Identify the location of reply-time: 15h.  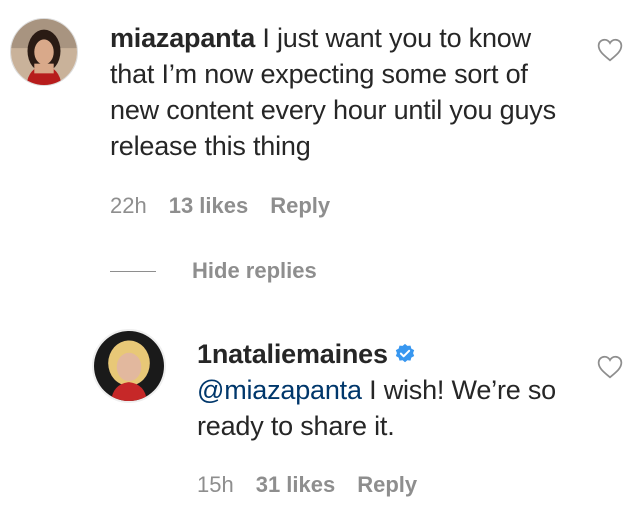
(215, 485).